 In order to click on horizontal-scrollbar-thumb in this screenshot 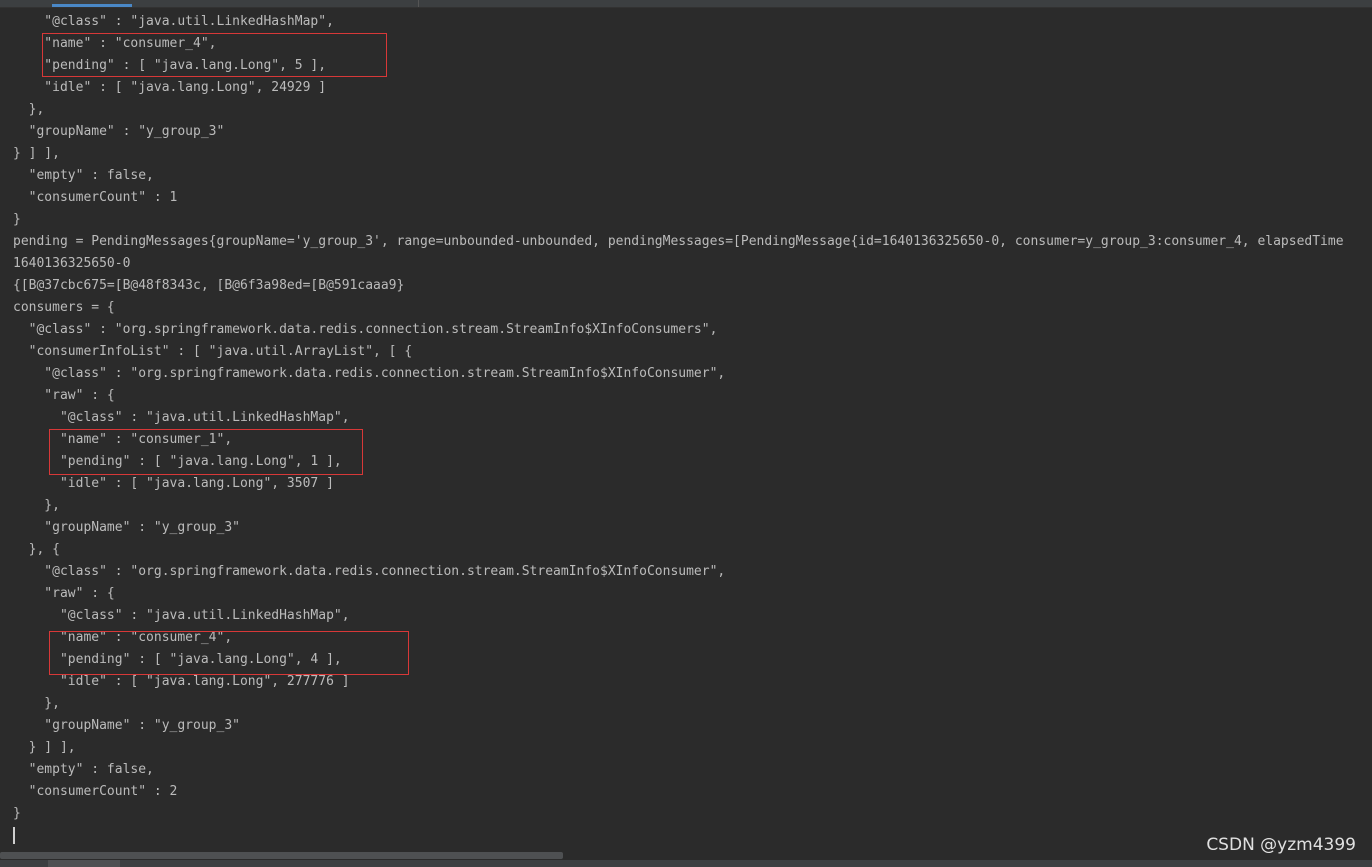, I will do `click(281, 855)`.